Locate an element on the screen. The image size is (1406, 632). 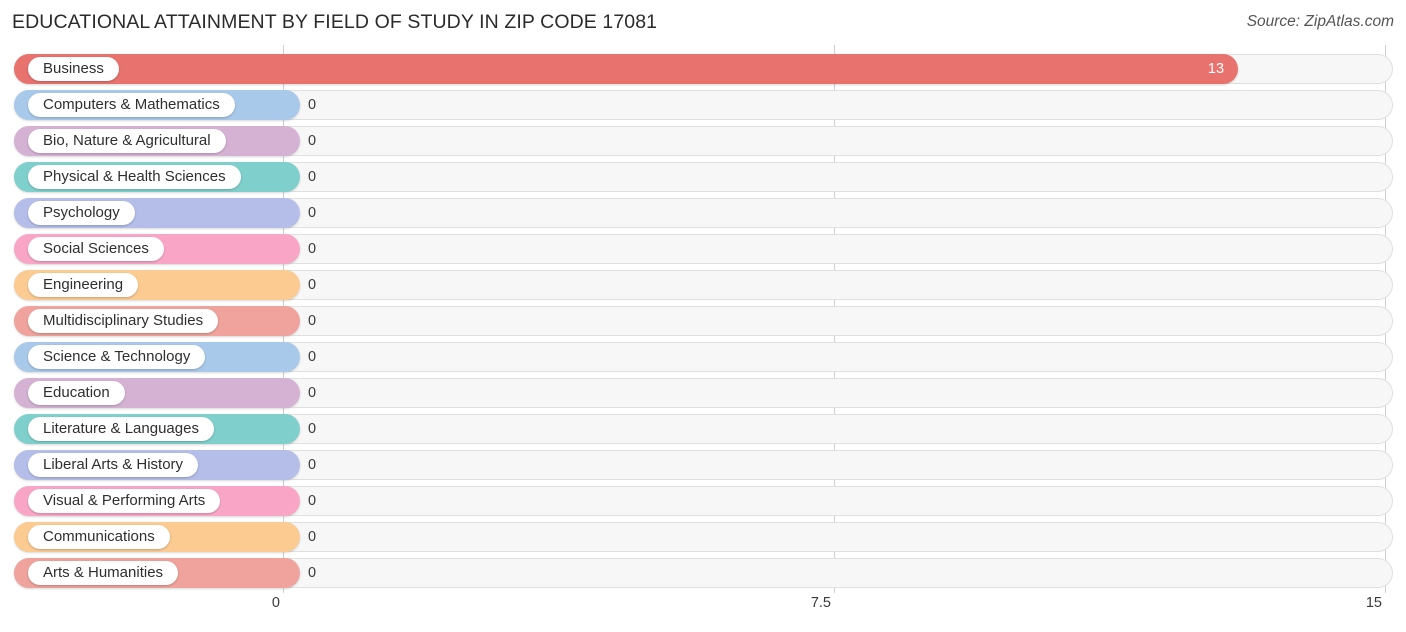
x-axis: 0 7.5 15 is located at coordinates (703, 612).